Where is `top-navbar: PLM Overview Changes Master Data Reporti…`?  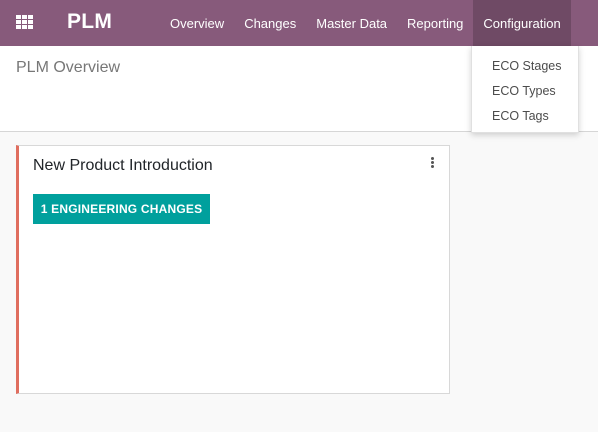 top-navbar: PLM Overview Changes Master Data Reporti… is located at coordinates (299, 23).